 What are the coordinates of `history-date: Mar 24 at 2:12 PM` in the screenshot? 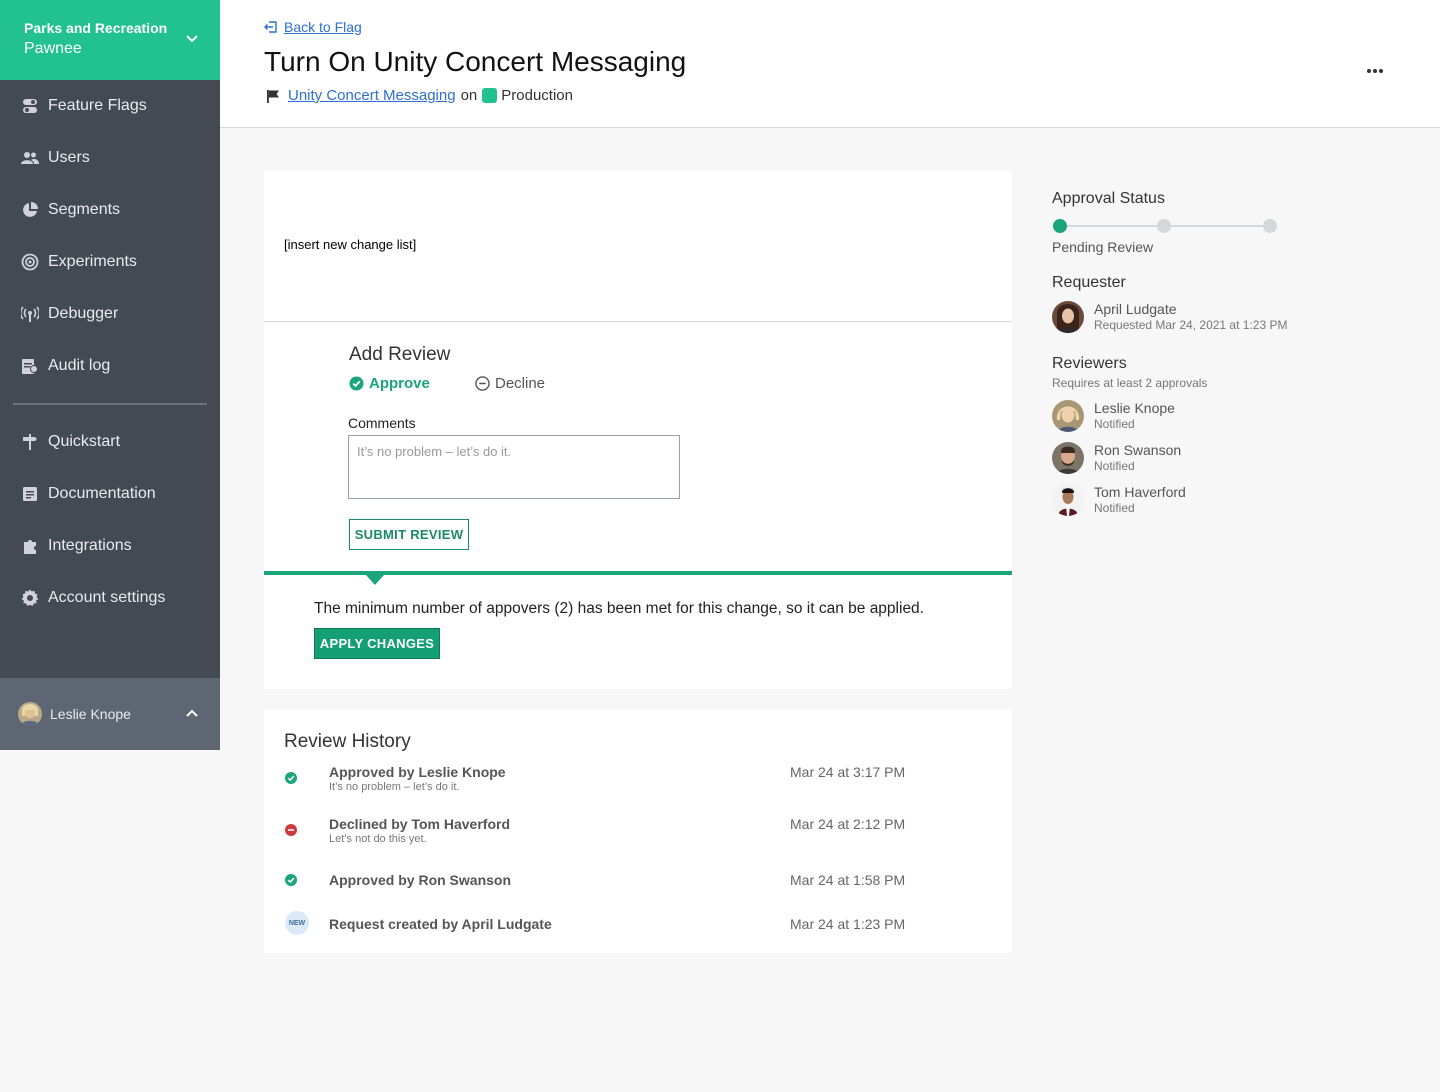 It's located at (848, 824).